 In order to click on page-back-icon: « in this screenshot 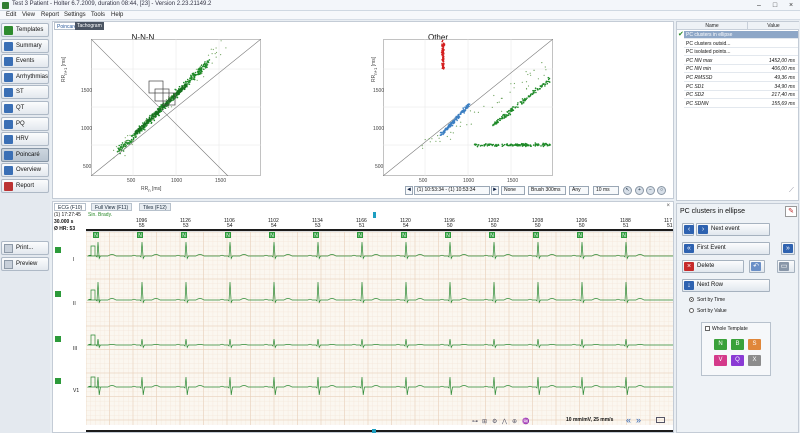, I will do `click(628, 420)`.